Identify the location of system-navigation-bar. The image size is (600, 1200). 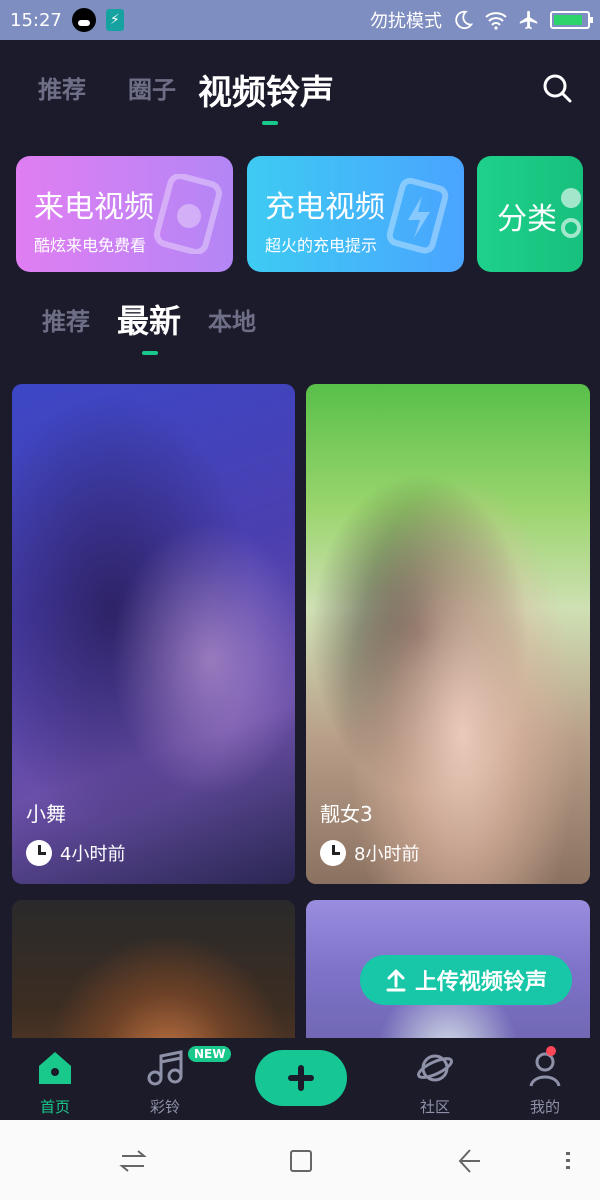
(300, 1160).